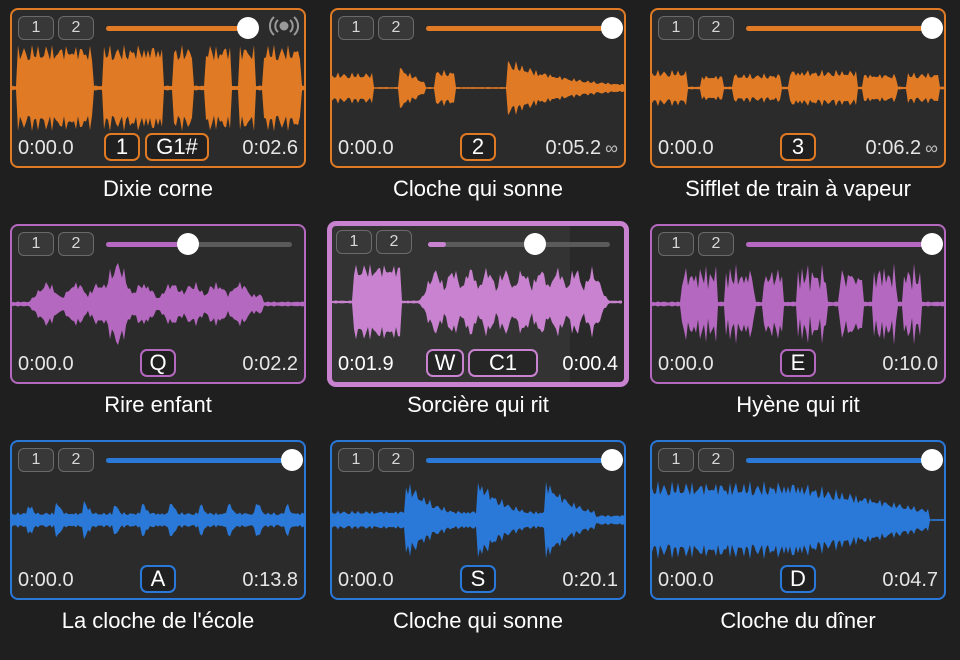  I want to click on end-time-value: 0:06.2, so click(893, 148).